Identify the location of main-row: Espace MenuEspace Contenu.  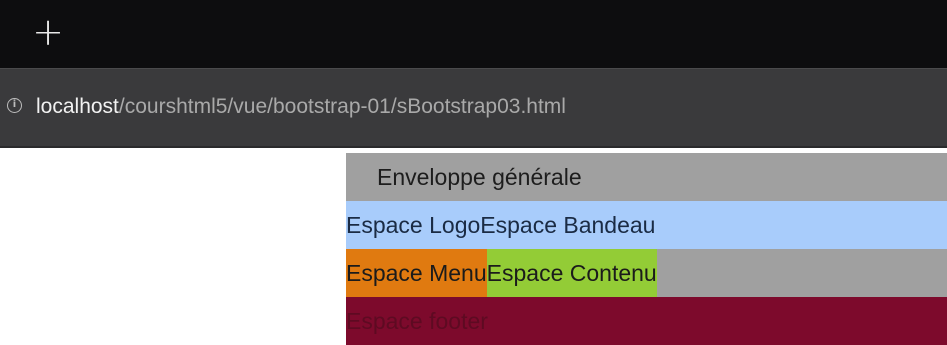
(646, 273).